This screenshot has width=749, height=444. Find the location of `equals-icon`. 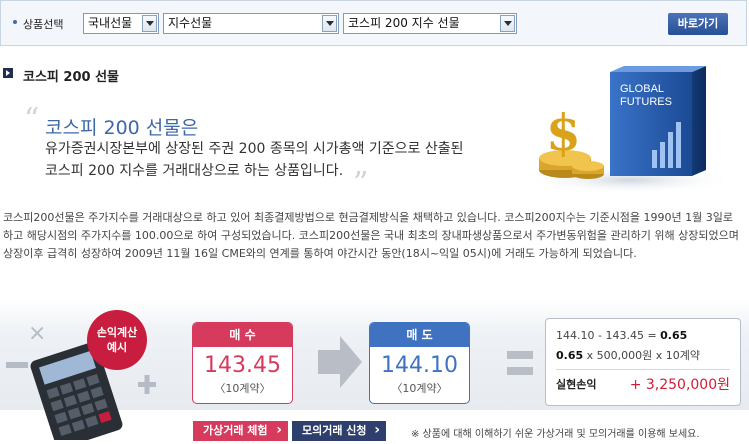

equals-icon is located at coordinates (520, 367).